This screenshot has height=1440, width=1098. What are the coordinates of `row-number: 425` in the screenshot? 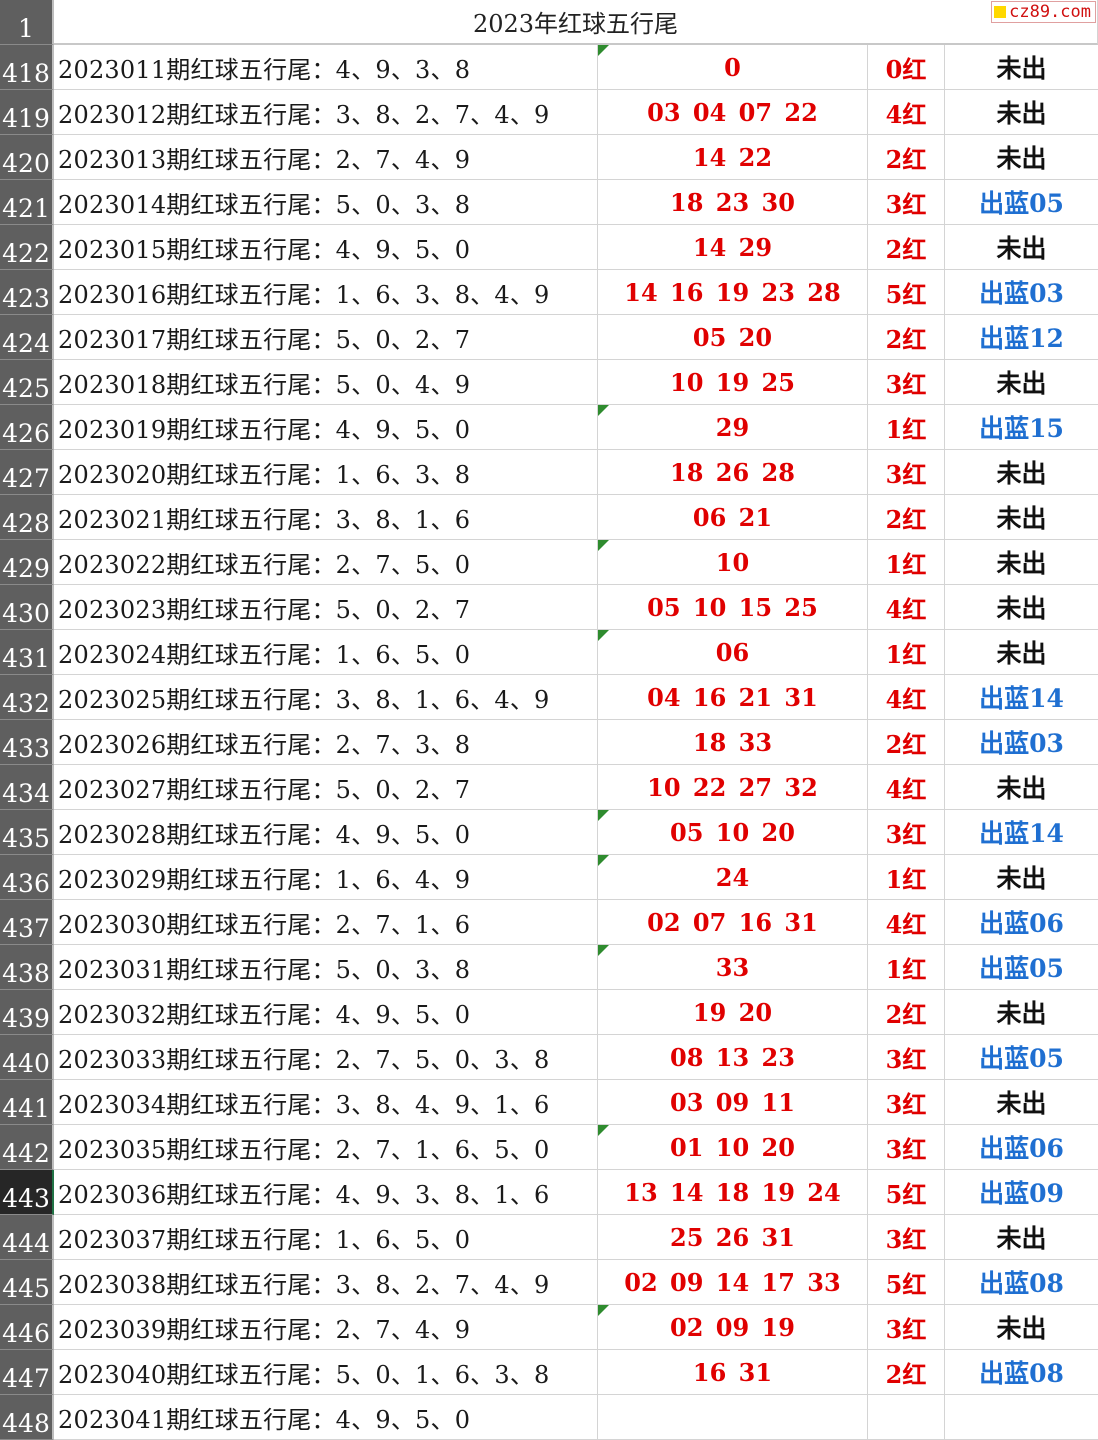 It's located at (27, 382).